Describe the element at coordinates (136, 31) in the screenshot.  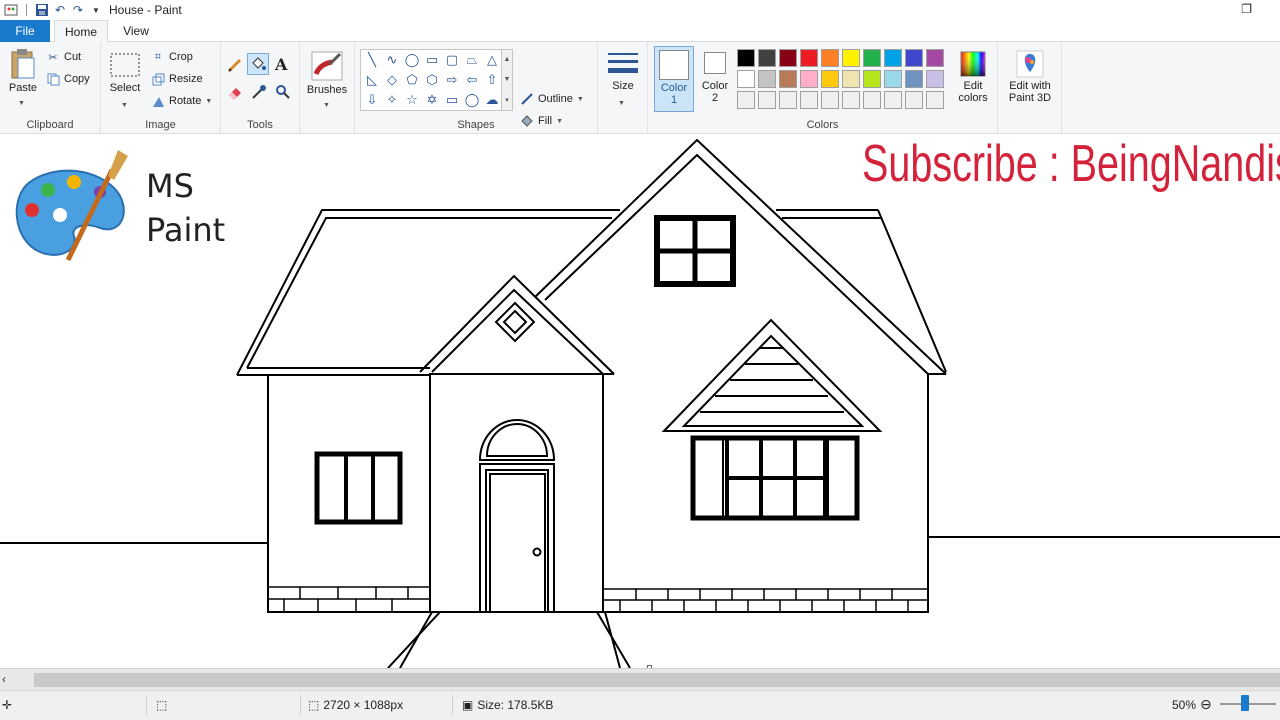
I see `tab-view: View` at that location.